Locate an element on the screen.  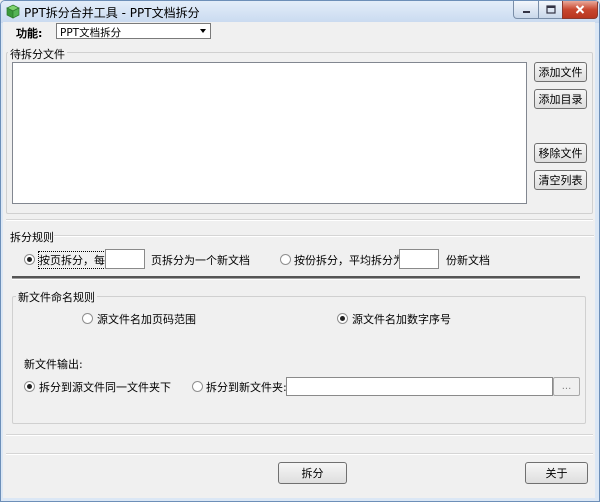
output-new-folder-radio is located at coordinates (197, 386).